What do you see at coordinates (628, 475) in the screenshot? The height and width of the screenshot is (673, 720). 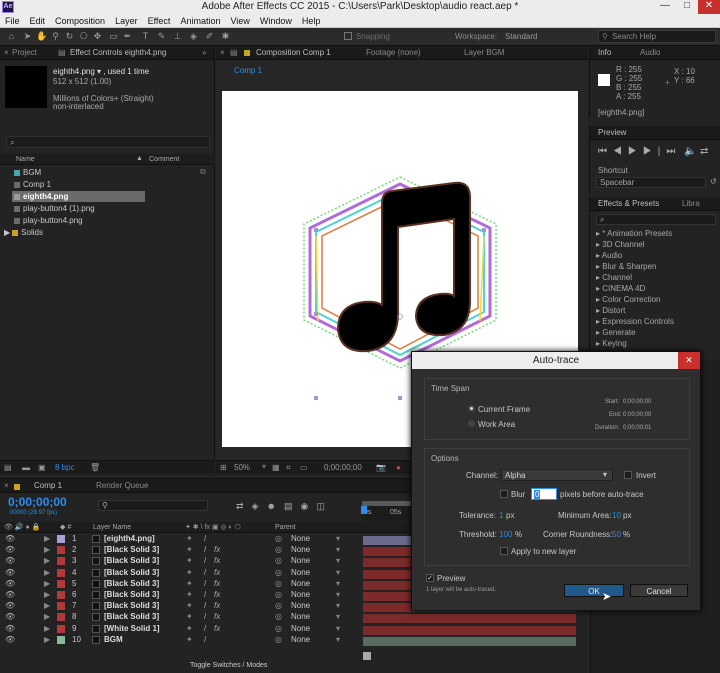 I see `invert-checkbox` at bounding box center [628, 475].